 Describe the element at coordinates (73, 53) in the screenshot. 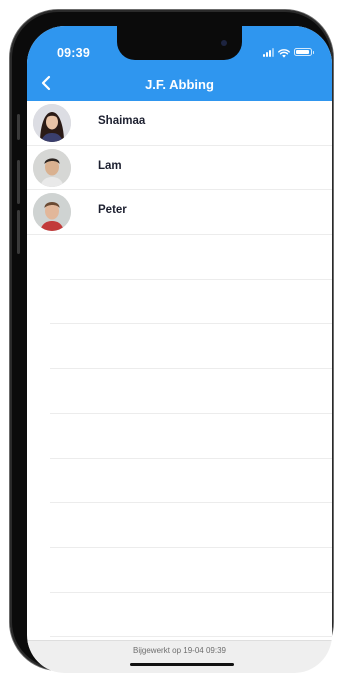

I see `status-time: 09:39` at that location.